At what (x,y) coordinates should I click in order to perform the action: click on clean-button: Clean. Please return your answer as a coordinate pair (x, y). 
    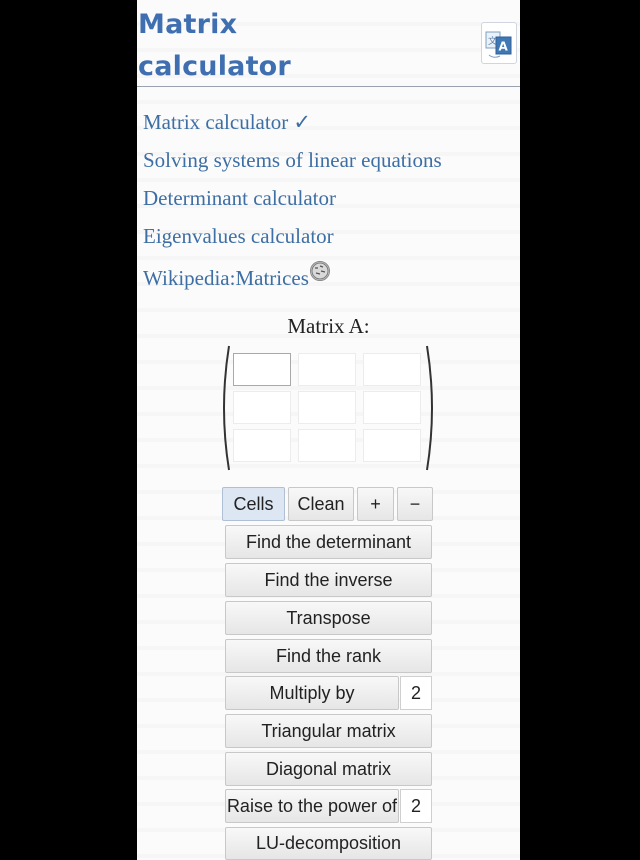
    Looking at the image, I should click on (321, 504).